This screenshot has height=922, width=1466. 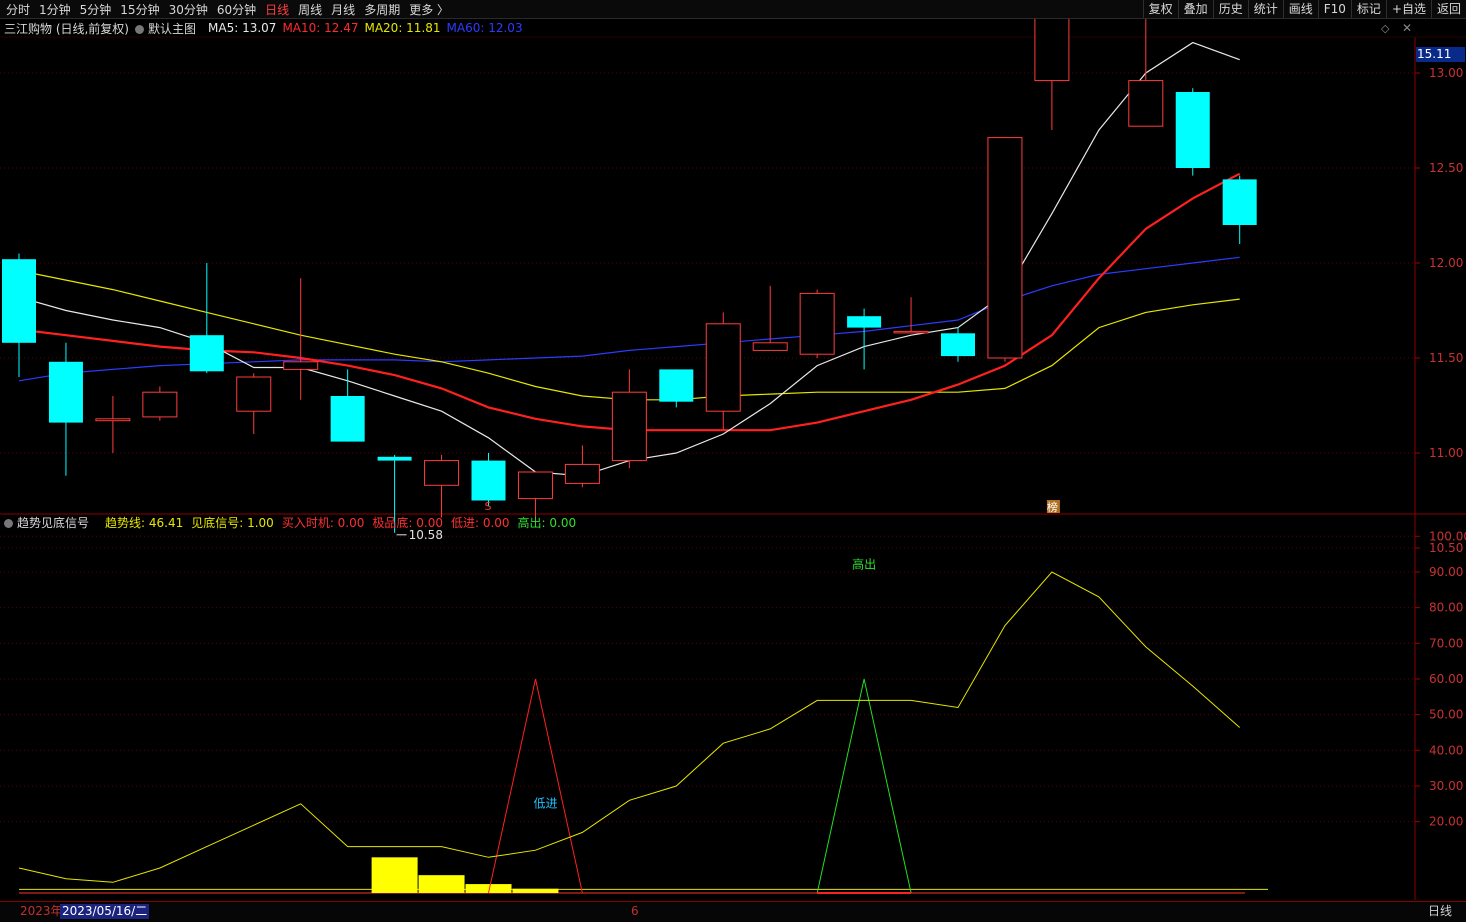 I want to click on indicator-tick-label: 90.00, so click(x=1446, y=572).